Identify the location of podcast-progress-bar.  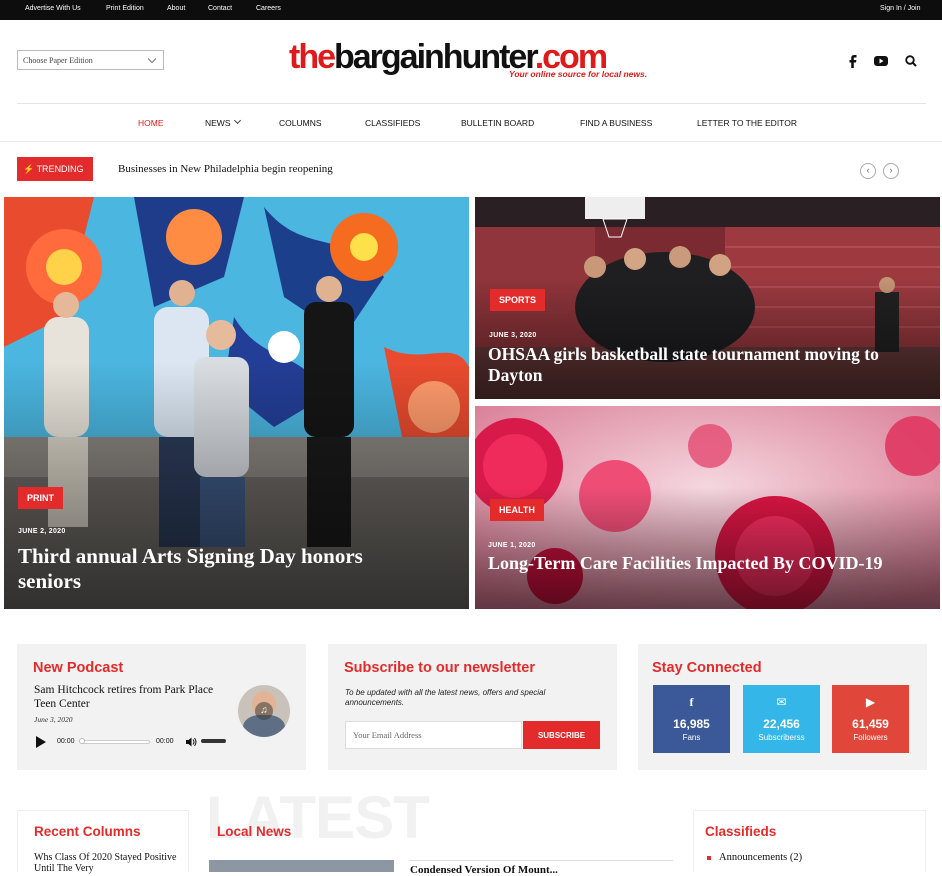
(115, 742).